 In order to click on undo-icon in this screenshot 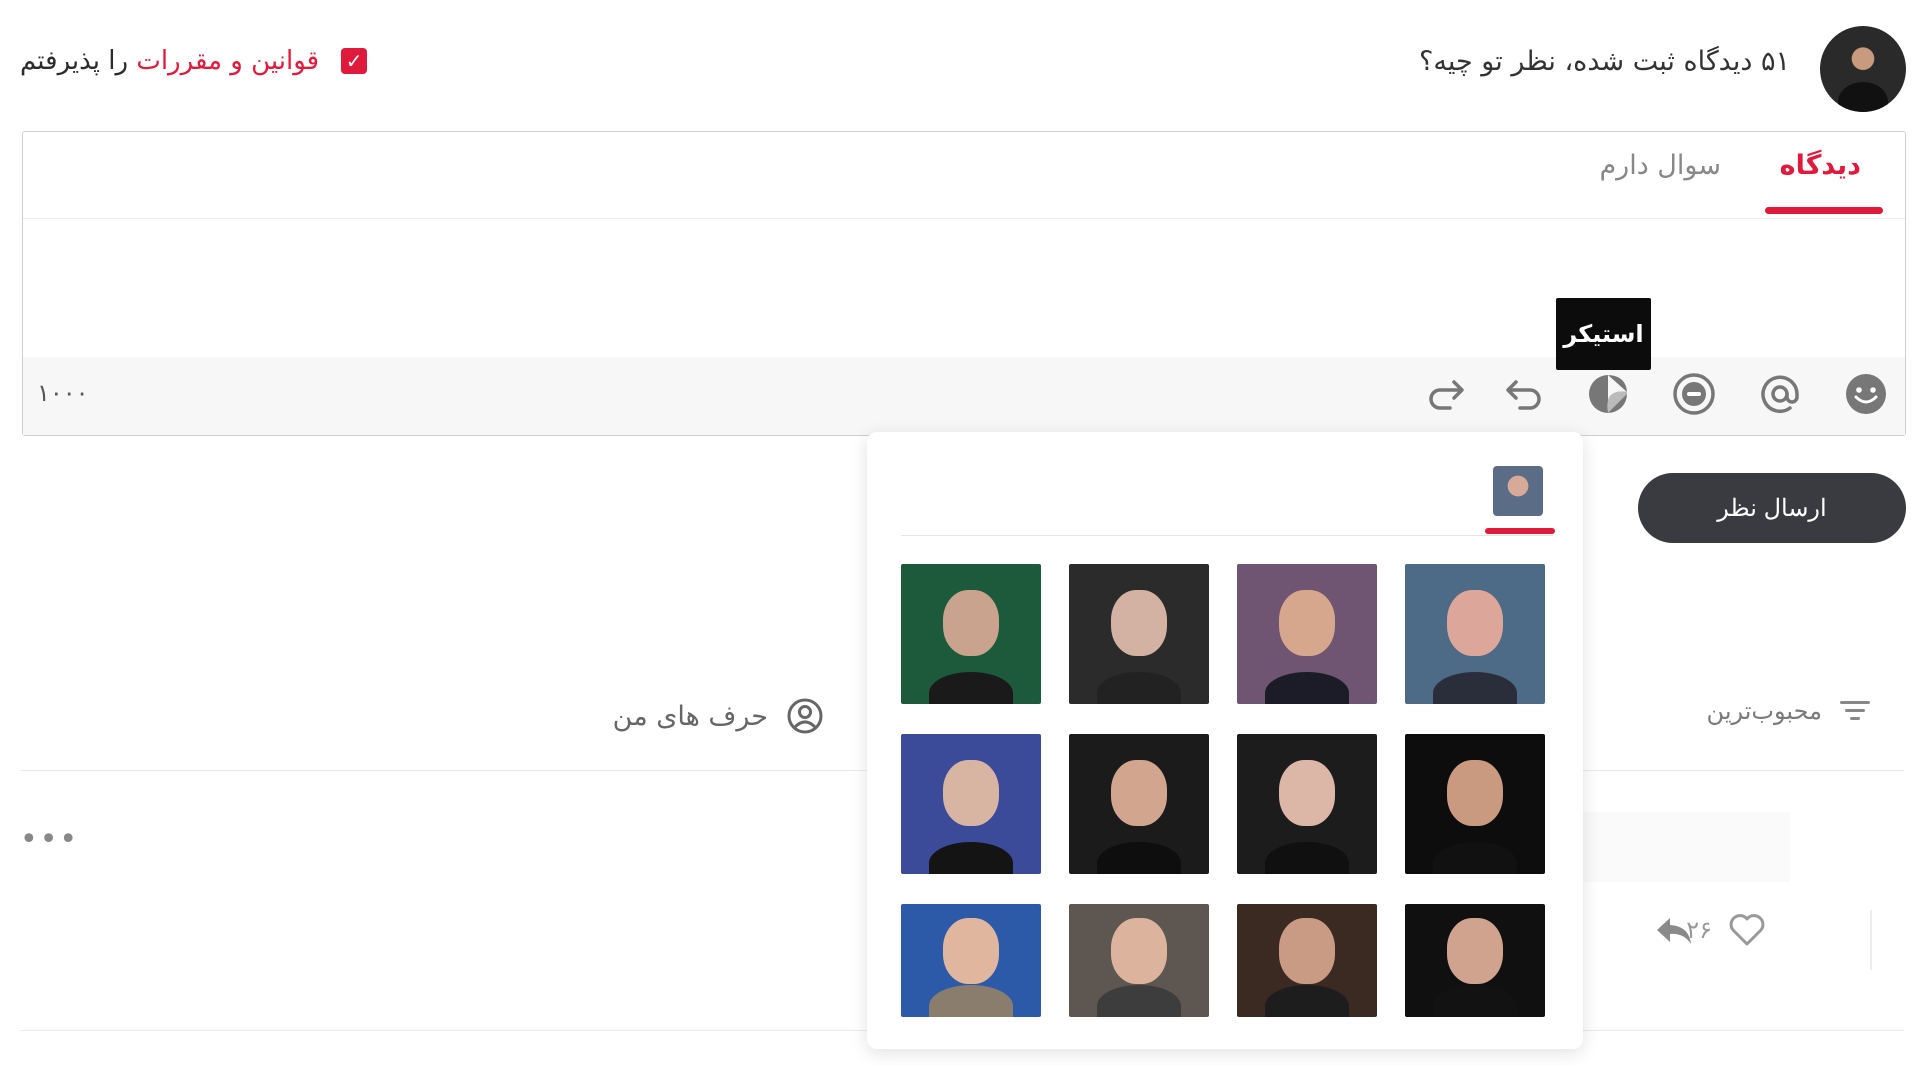, I will do `click(1524, 394)`.